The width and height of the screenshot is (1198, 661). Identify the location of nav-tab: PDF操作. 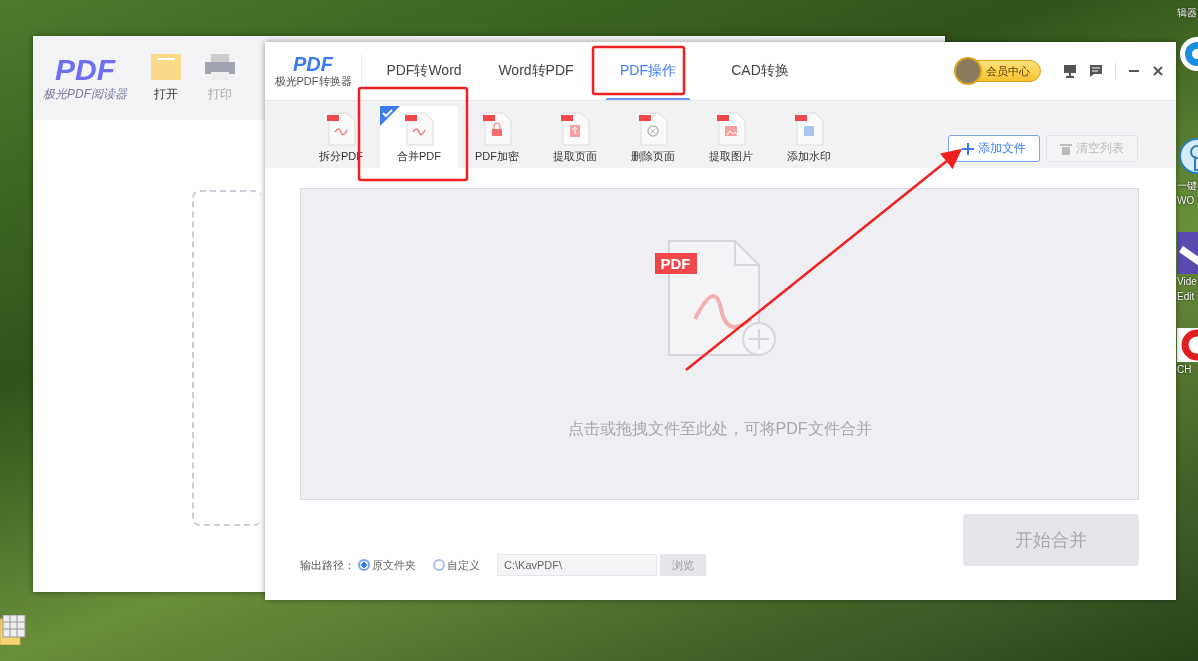
(648, 71).